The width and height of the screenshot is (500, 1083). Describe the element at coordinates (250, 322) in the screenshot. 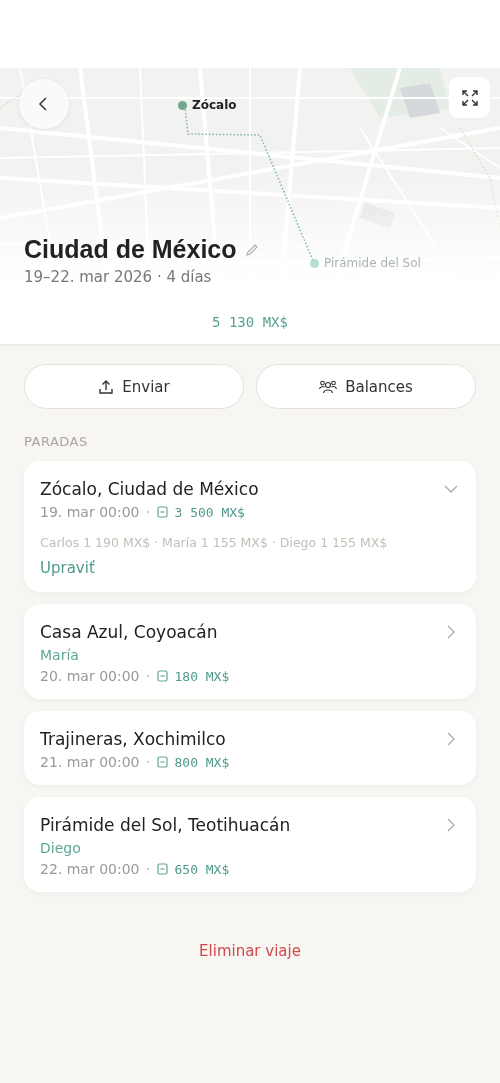

I see `trip-total: 5 130 MX$` at that location.